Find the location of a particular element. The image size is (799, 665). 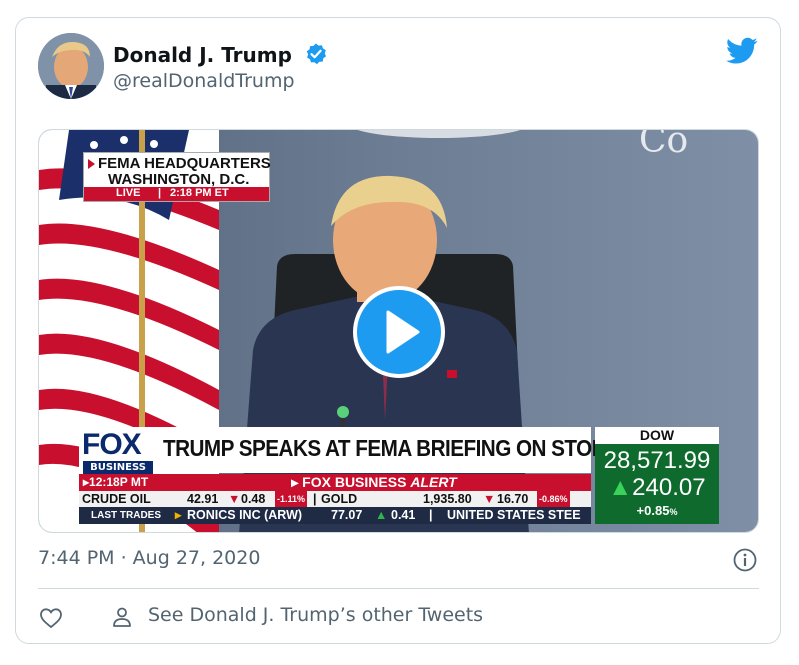

twitter-bird-icon is located at coordinates (742, 51).